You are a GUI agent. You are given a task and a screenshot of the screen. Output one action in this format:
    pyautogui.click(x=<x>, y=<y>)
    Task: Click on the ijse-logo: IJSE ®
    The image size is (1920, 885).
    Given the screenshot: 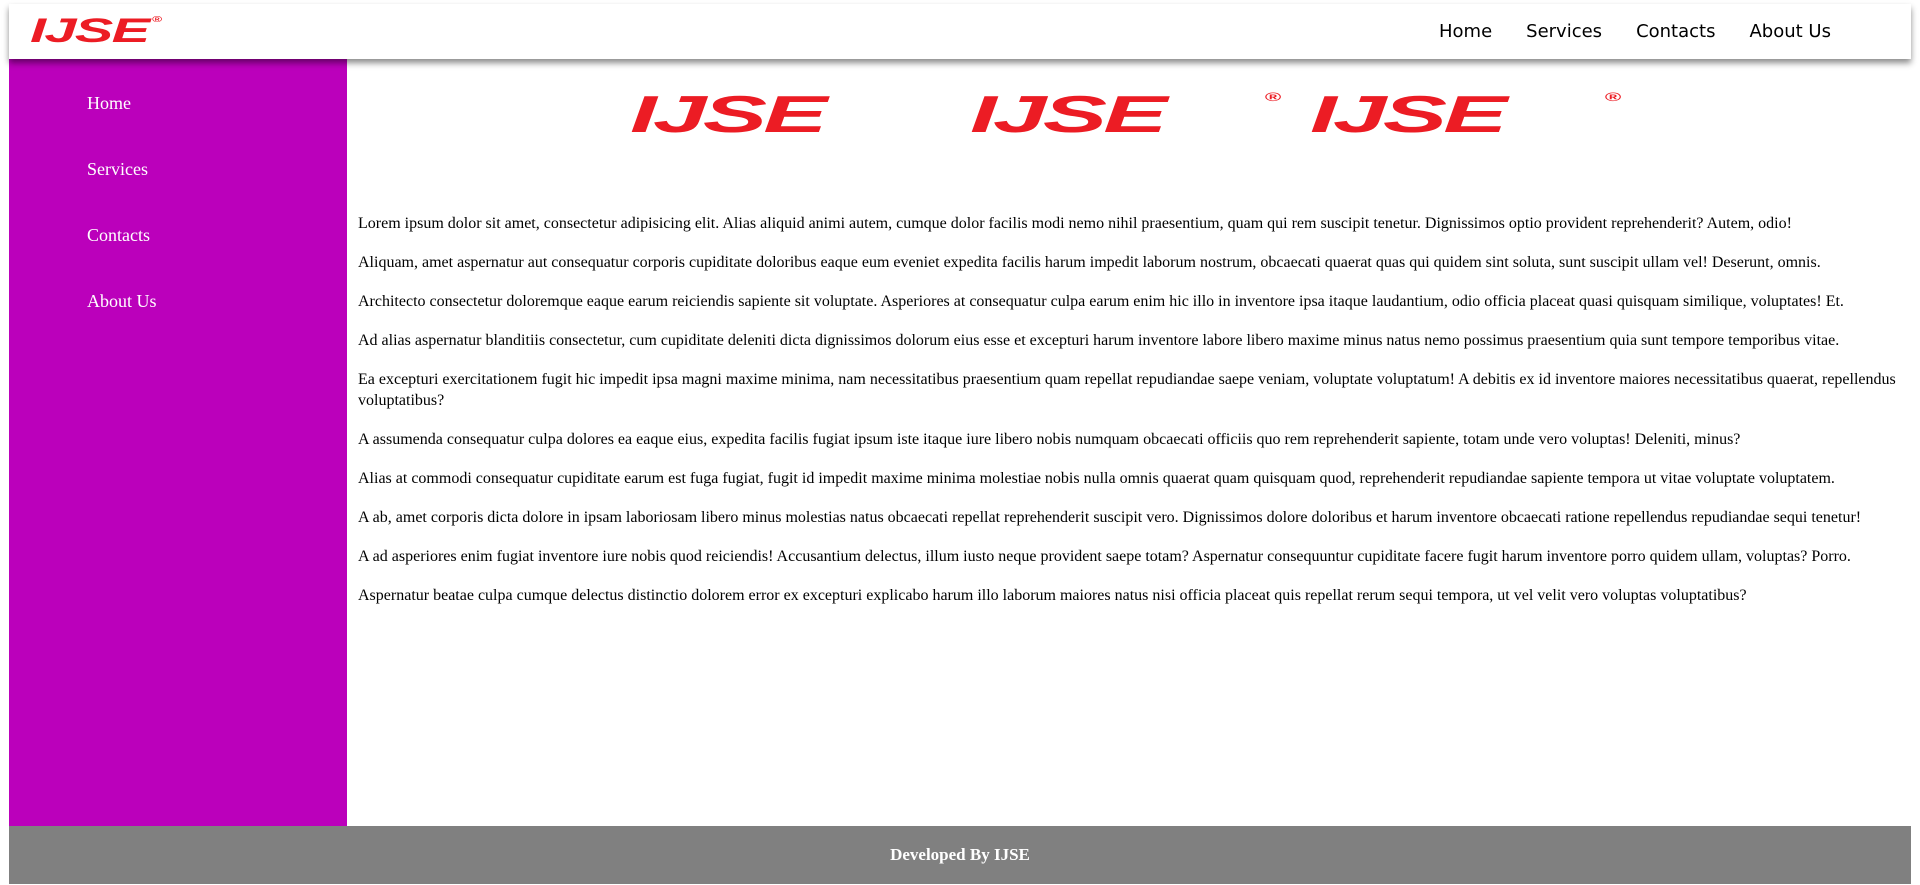 What is the action you would take?
    pyautogui.click(x=96, y=31)
    